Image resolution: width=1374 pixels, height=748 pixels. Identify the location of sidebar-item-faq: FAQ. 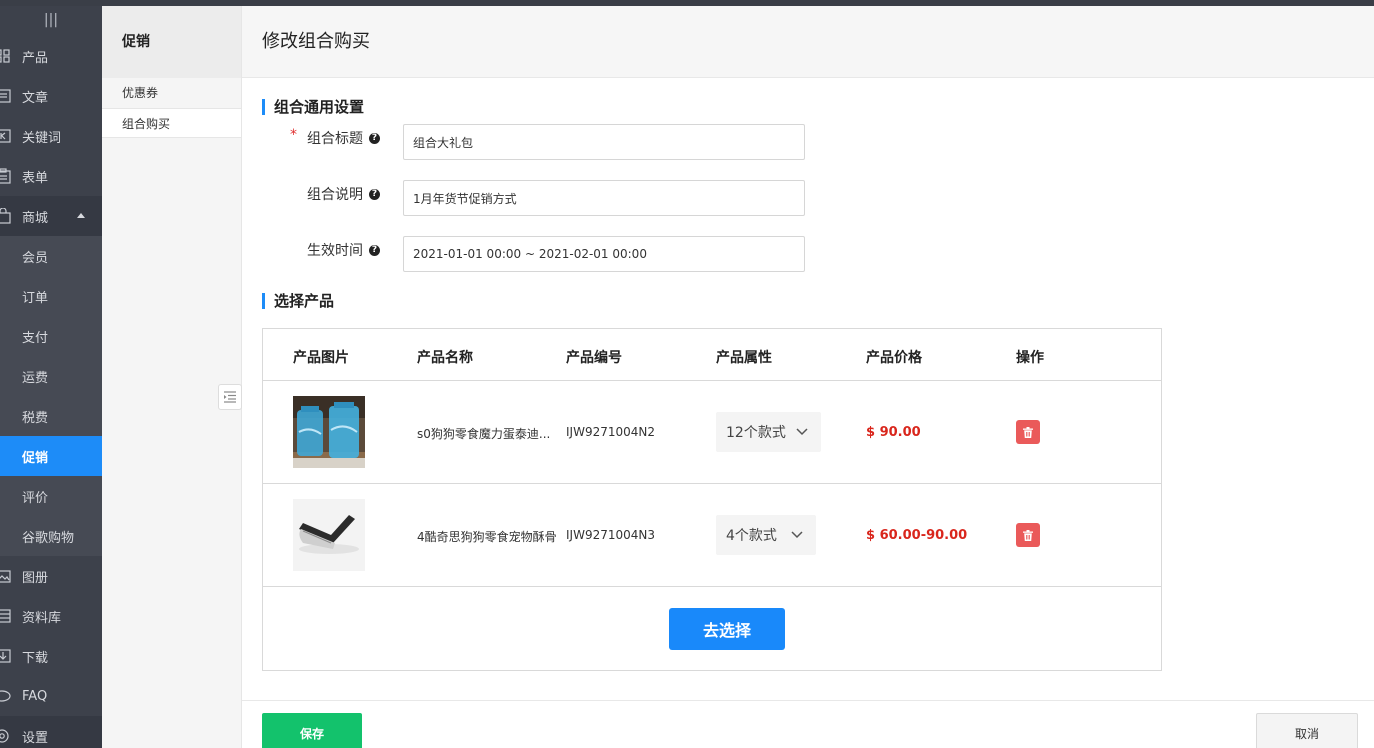
(51, 696).